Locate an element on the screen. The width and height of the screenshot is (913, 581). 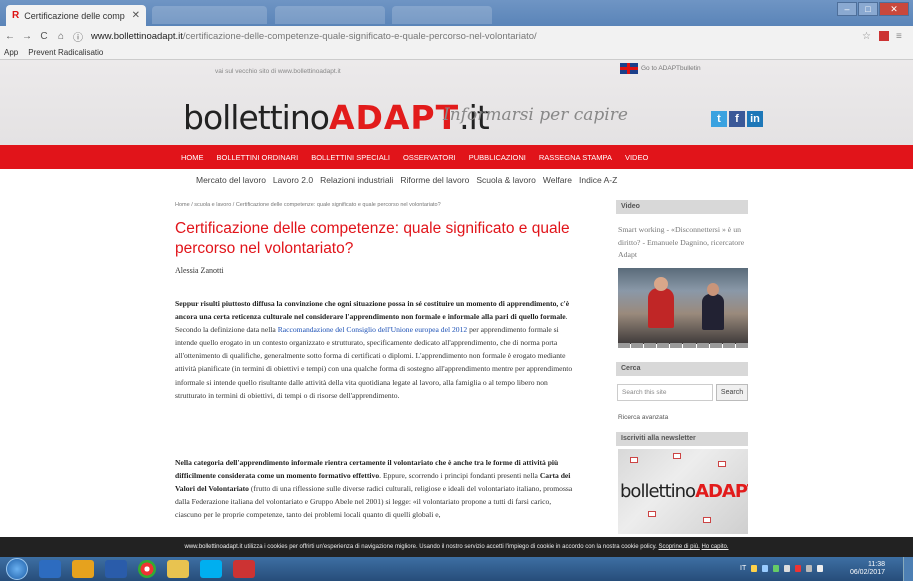
browser-tab: R Certificazione delle comp ✕ is located at coordinates (76, 15).